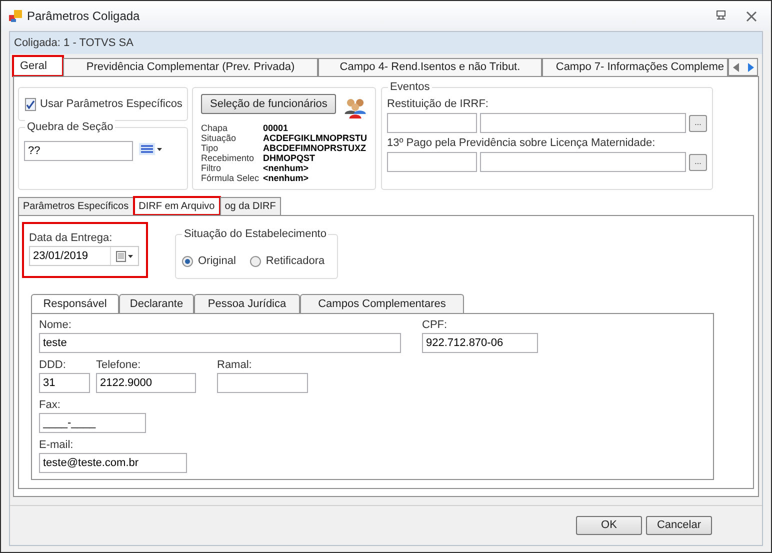 The image size is (772, 553). What do you see at coordinates (382, 303) in the screenshot?
I see `tab: Campos Complementares` at bounding box center [382, 303].